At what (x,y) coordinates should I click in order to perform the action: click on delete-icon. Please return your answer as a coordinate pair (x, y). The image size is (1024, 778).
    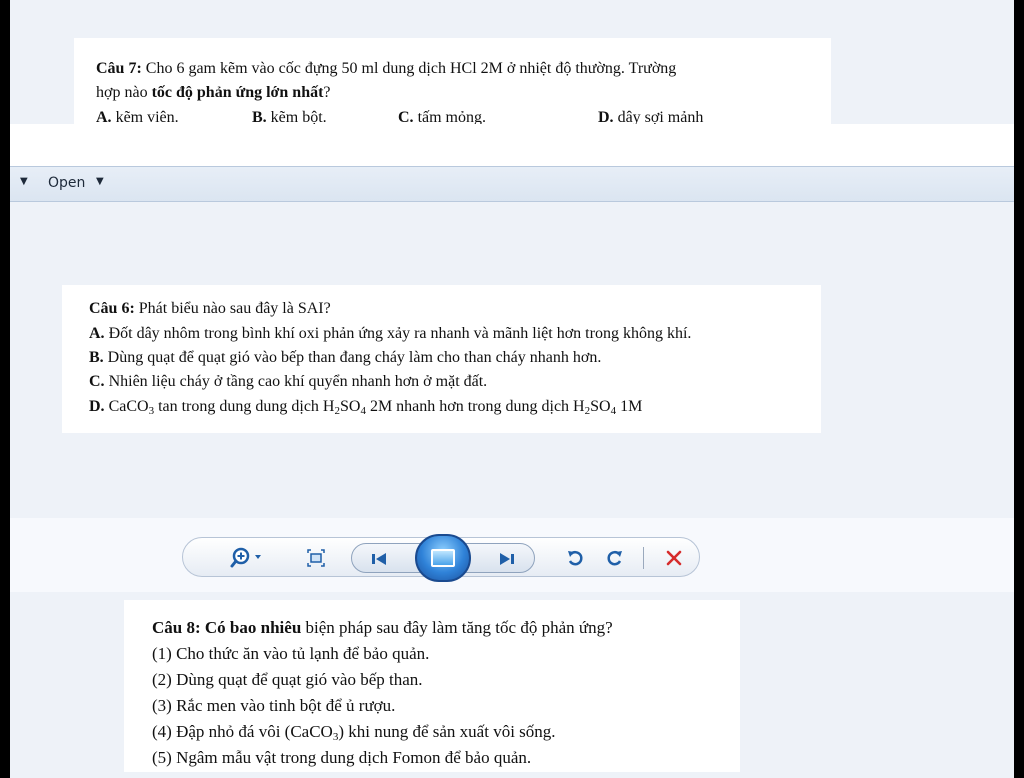
    Looking at the image, I should click on (674, 558).